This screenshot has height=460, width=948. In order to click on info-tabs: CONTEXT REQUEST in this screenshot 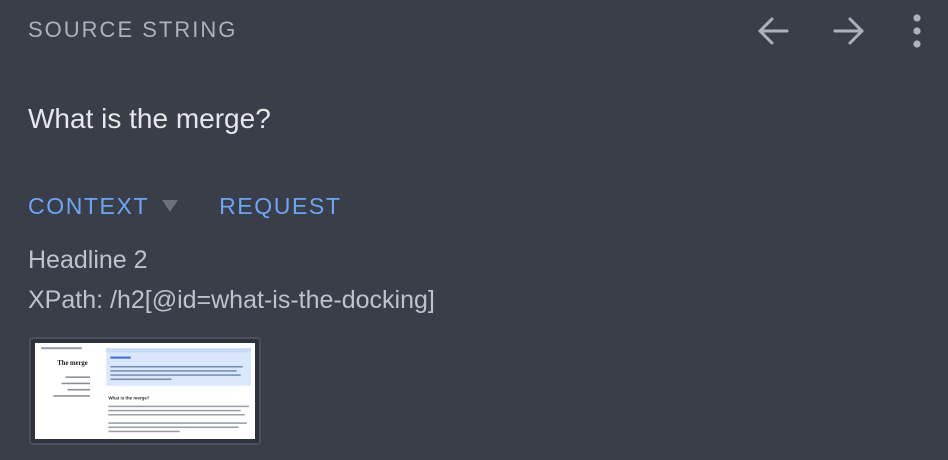, I will do `click(184, 206)`.